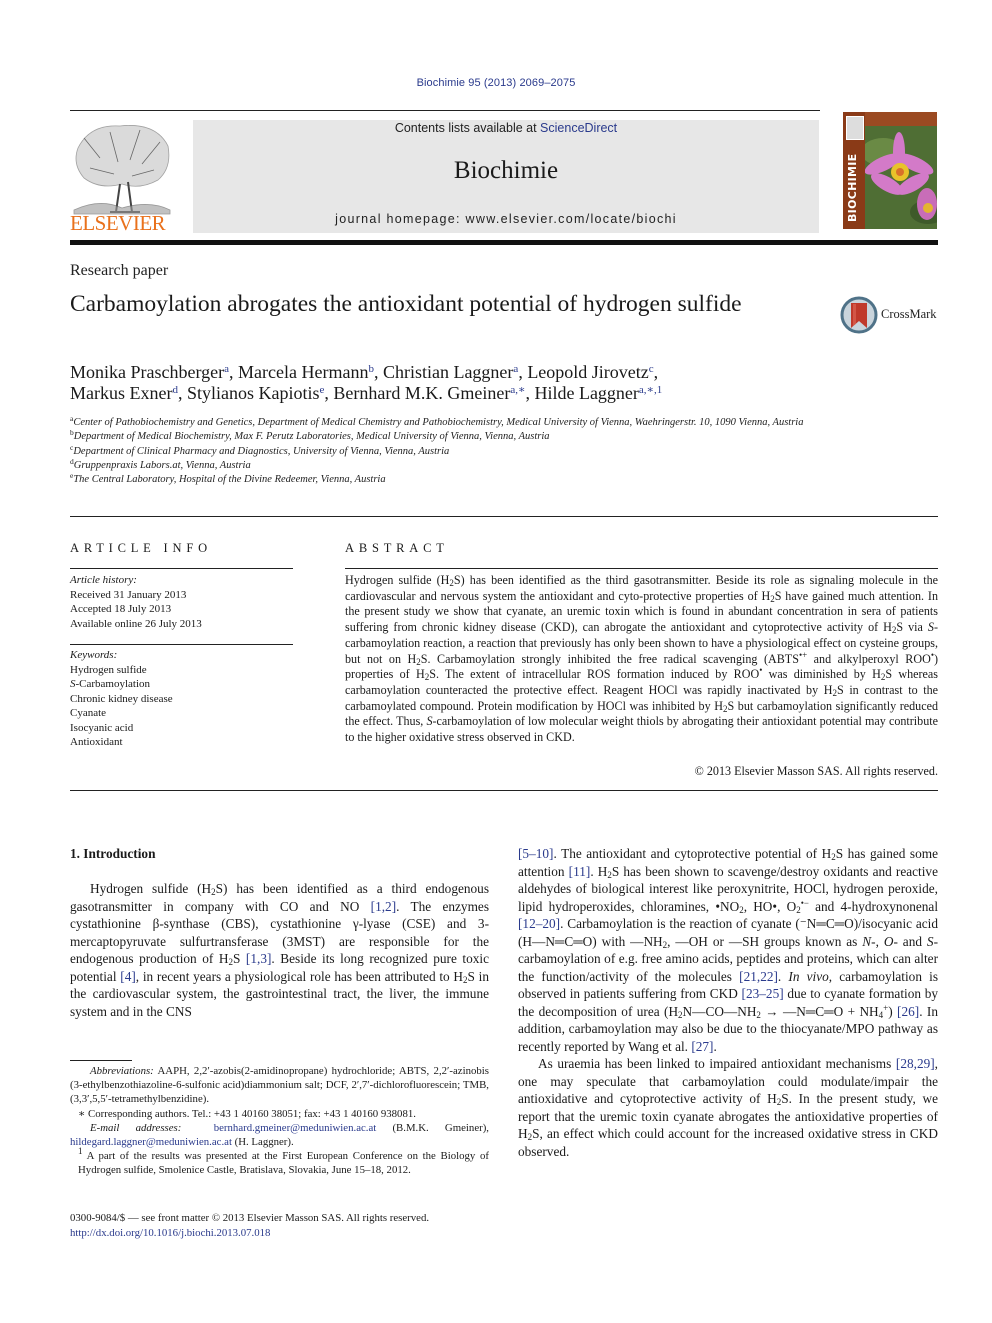  Describe the element at coordinates (598, 393) in the screenshot. I see `author: Hilde Laggnera,∗,1` at that location.